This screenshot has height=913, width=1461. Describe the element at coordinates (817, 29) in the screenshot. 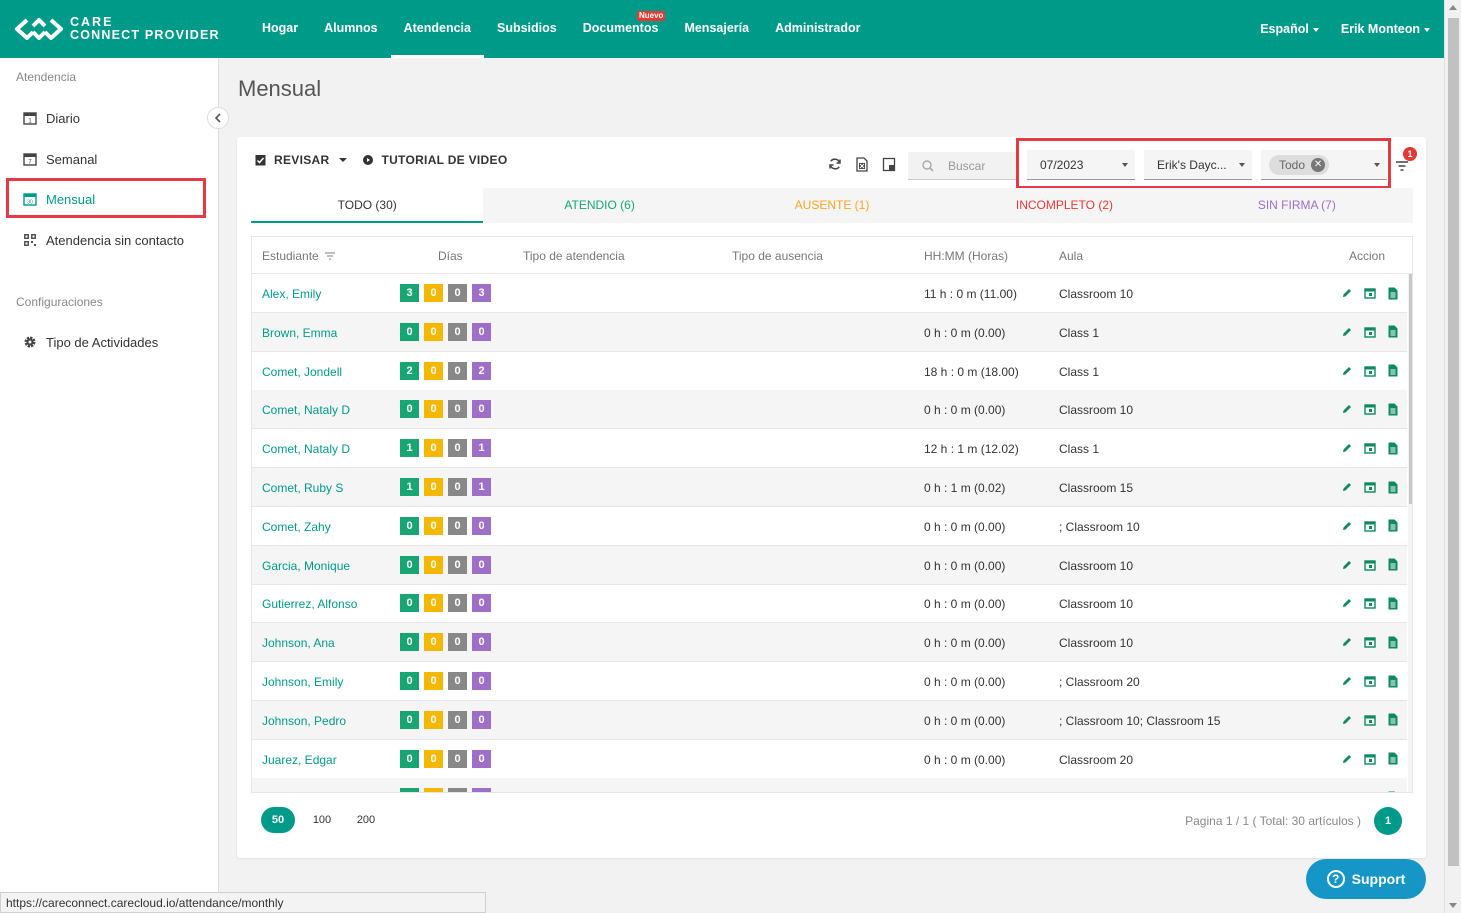

I see `nav-administrador: Administrador` at that location.